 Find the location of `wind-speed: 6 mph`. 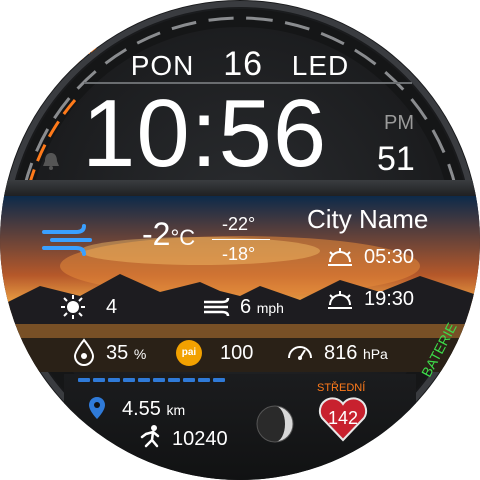

wind-speed: 6 mph is located at coordinates (262, 307).